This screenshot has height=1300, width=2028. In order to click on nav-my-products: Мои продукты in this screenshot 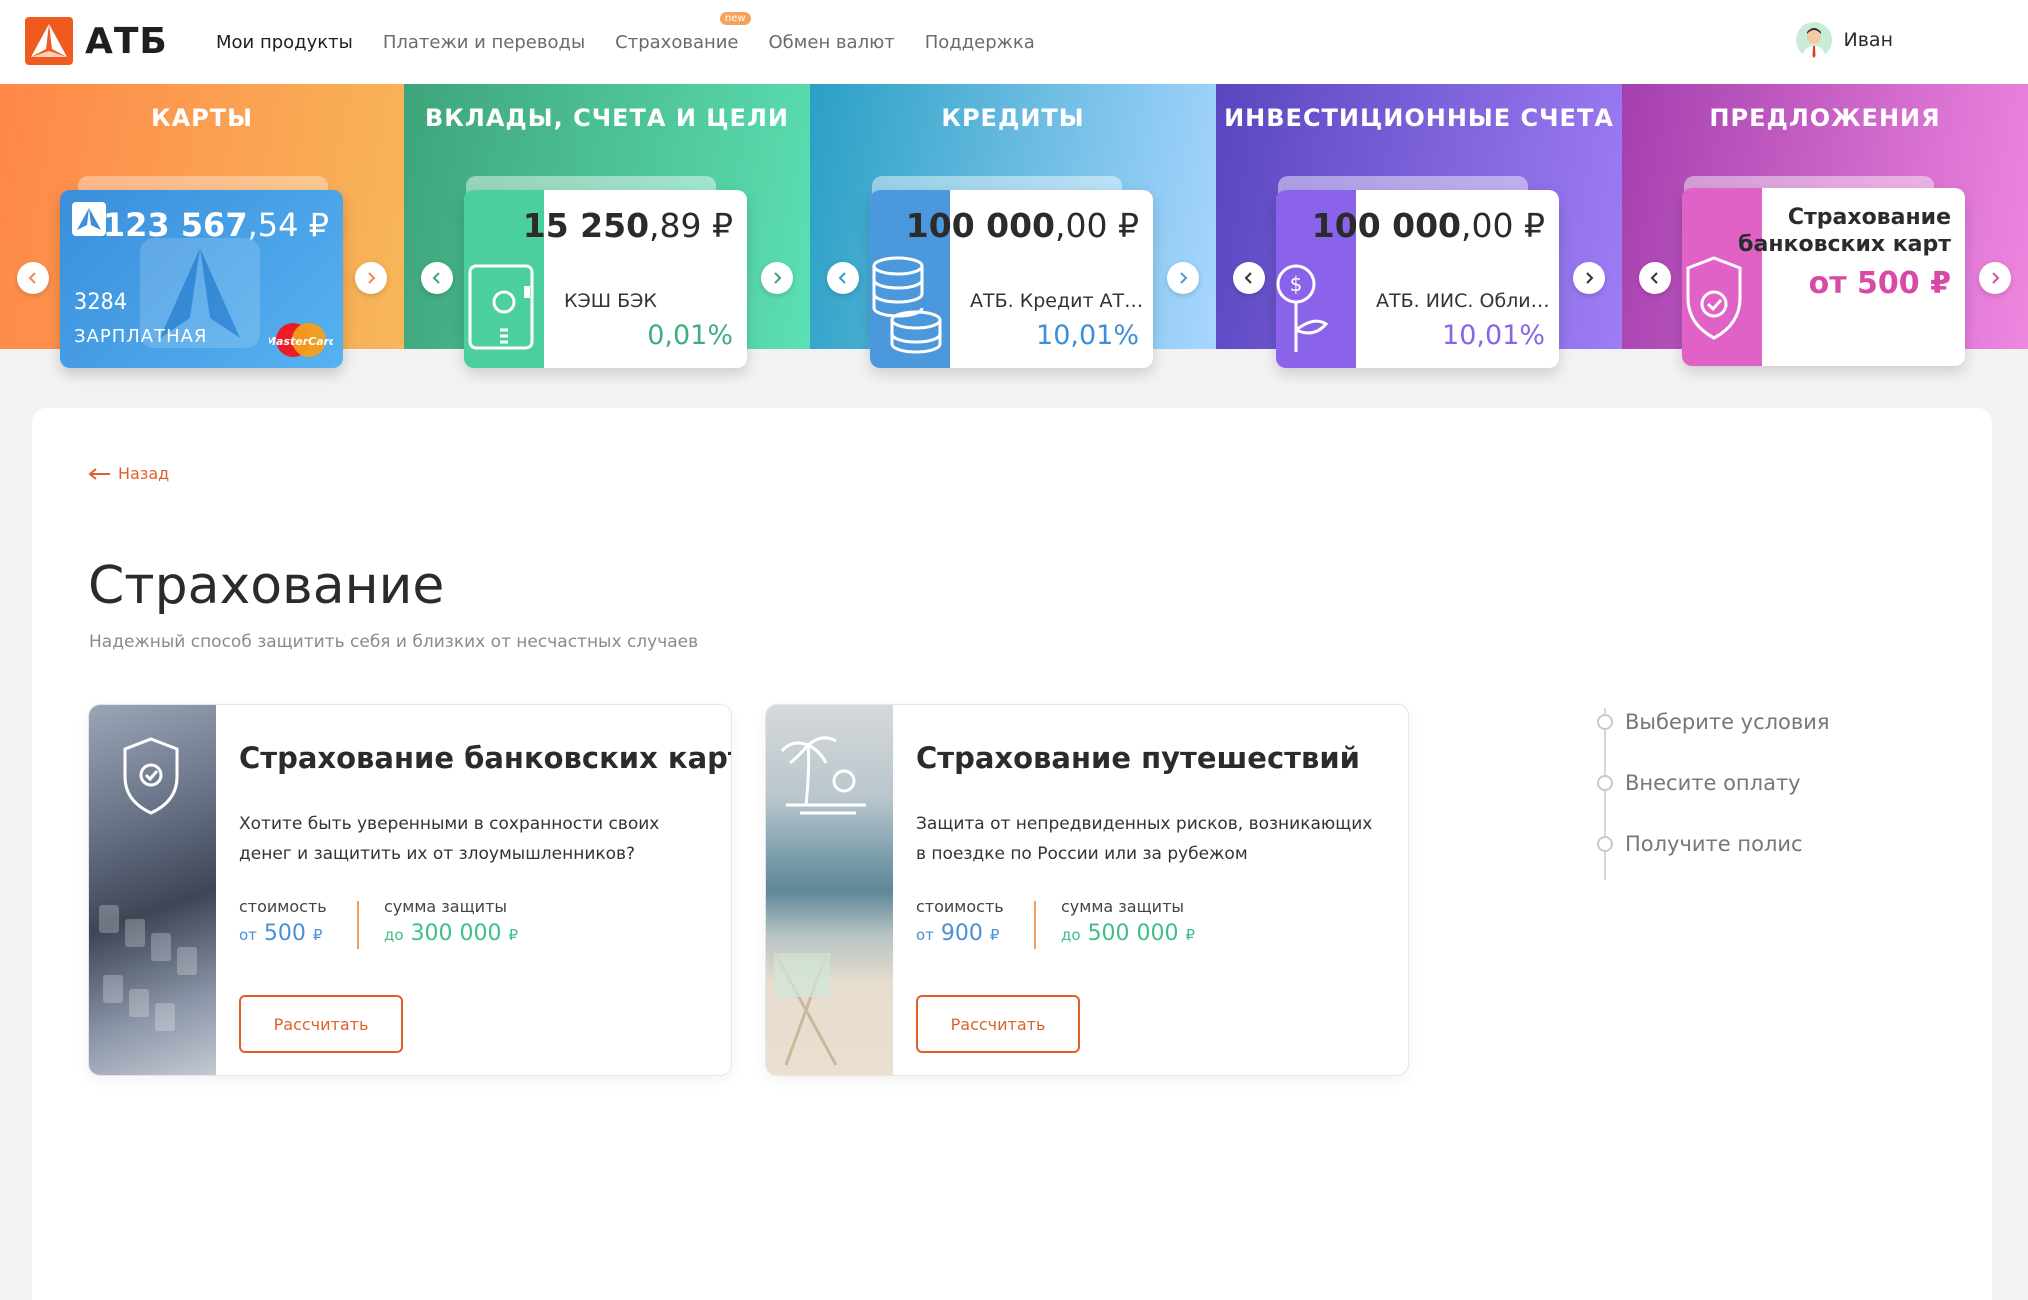, I will do `click(284, 42)`.